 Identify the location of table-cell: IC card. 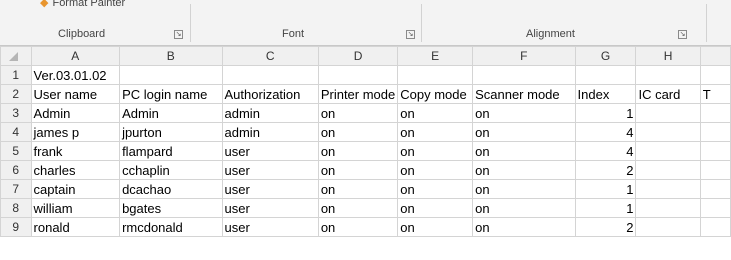
(668, 94).